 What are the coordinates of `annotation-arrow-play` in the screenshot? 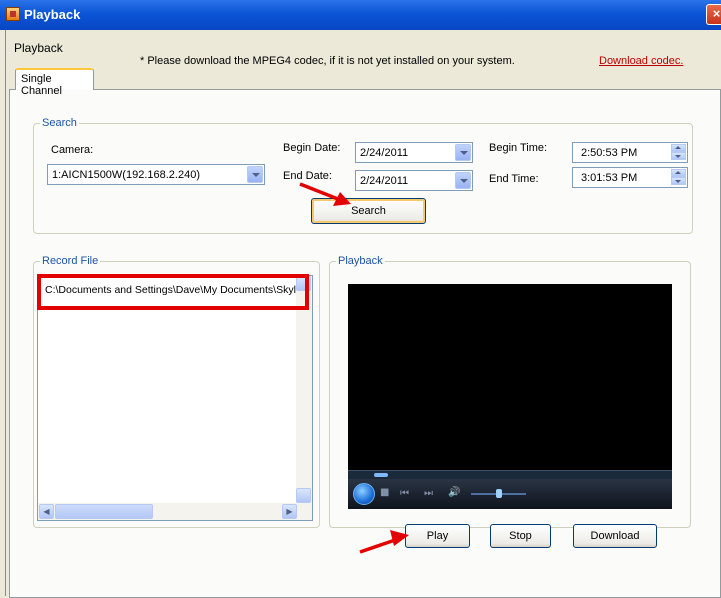 It's located at (384, 542).